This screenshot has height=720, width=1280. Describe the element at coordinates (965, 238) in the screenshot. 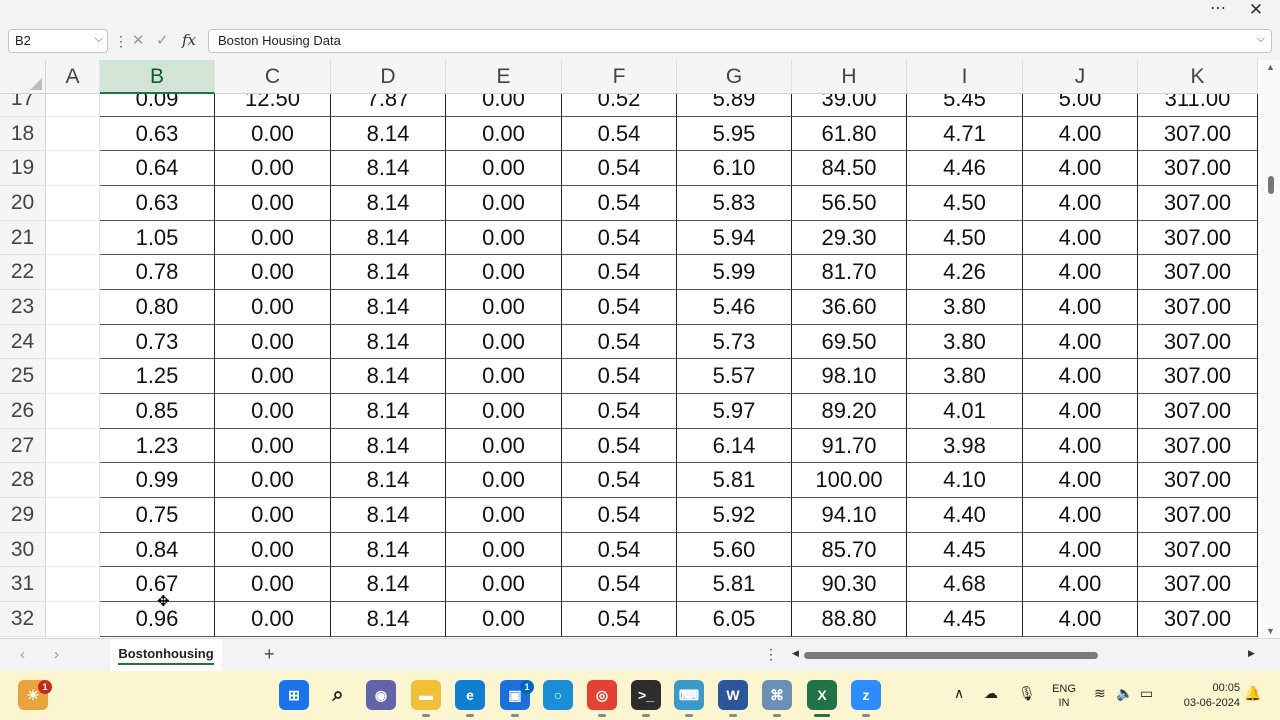

I see `cell-i21: 4.50` at that location.